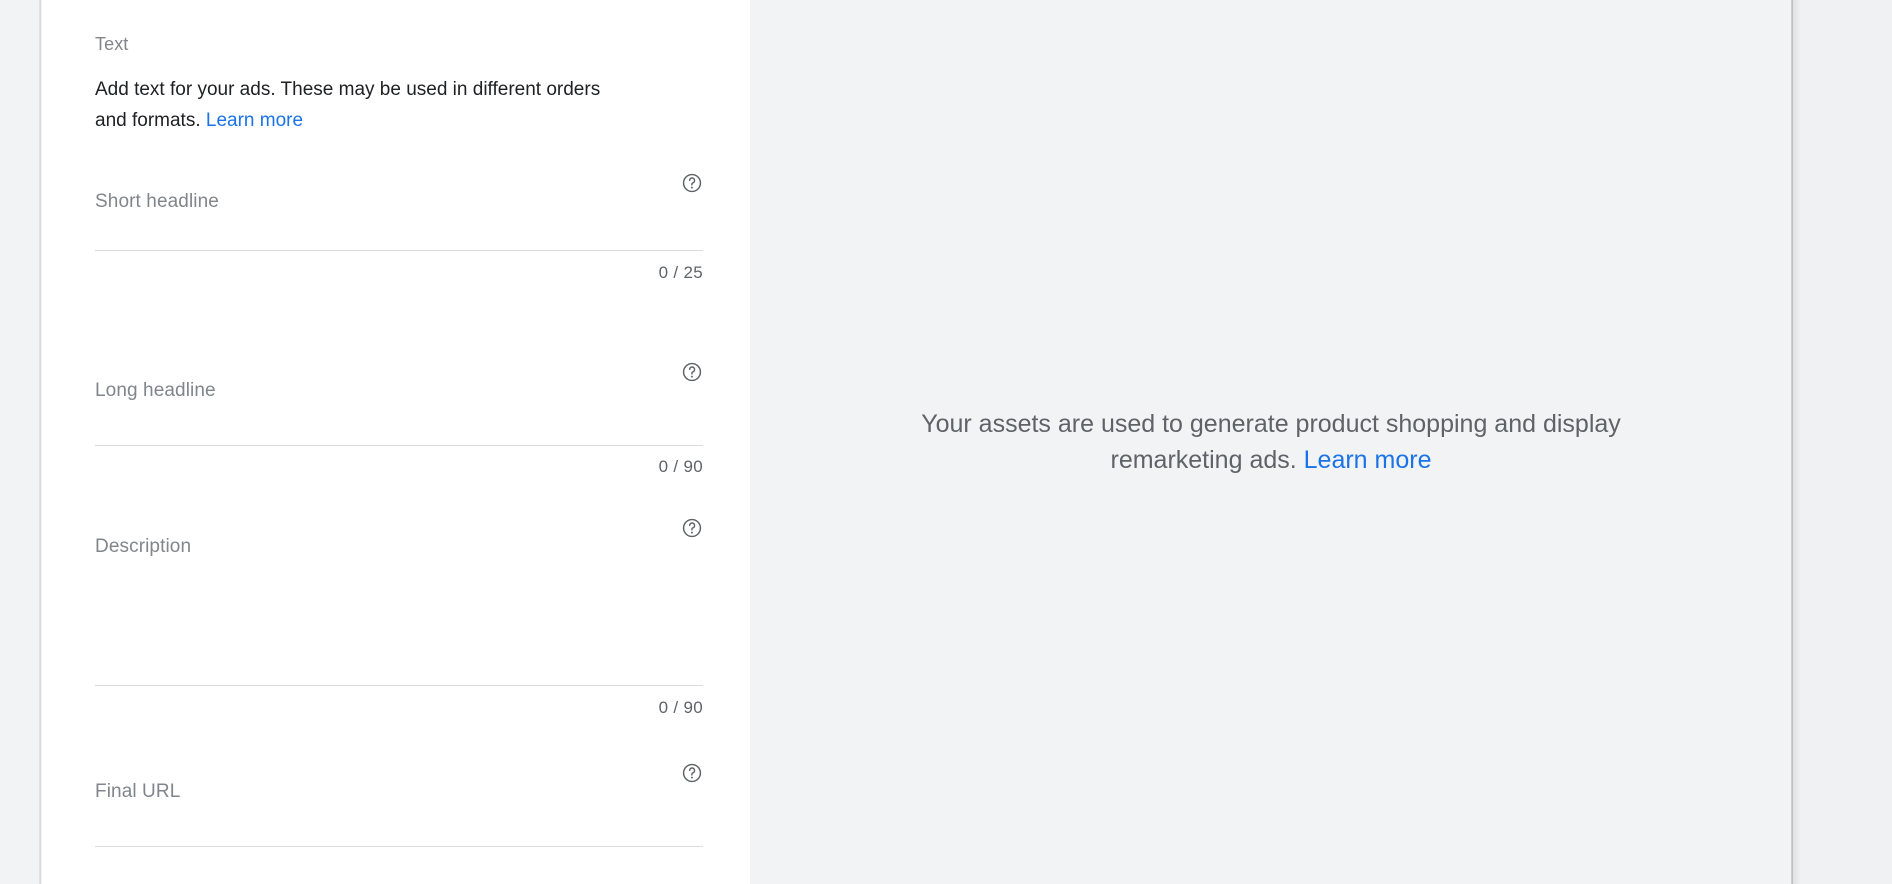  I want to click on left-gutter, so click(20, 442).